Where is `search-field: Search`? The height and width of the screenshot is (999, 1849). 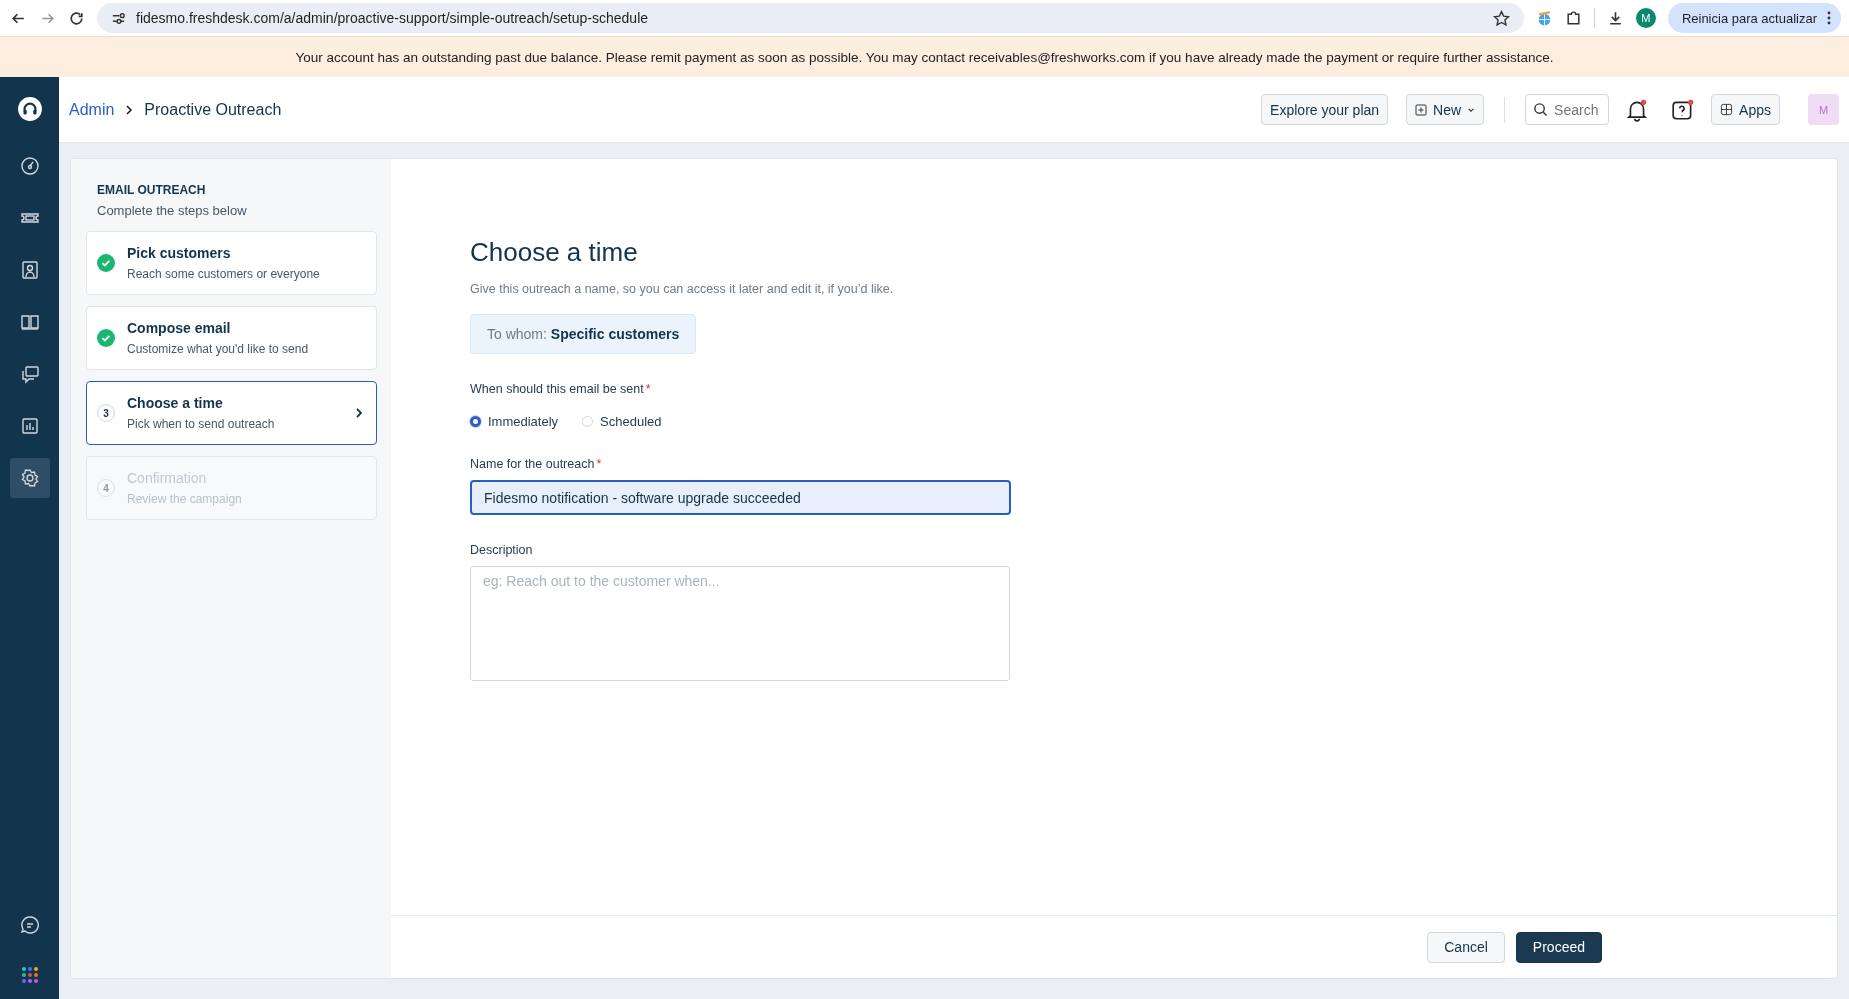
search-field: Search is located at coordinates (1567, 109).